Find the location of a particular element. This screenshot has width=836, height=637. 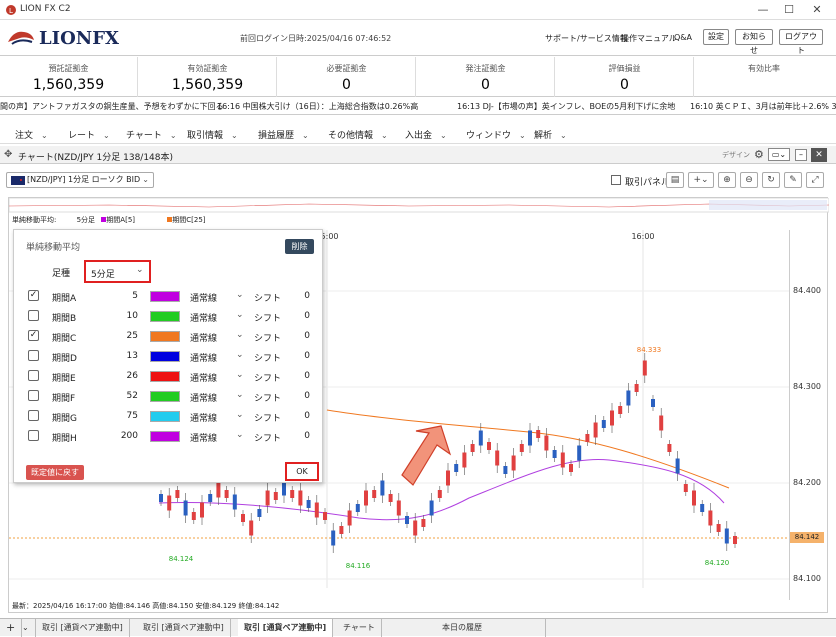

legend-c: 期間C[25] is located at coordinates (189, 220).